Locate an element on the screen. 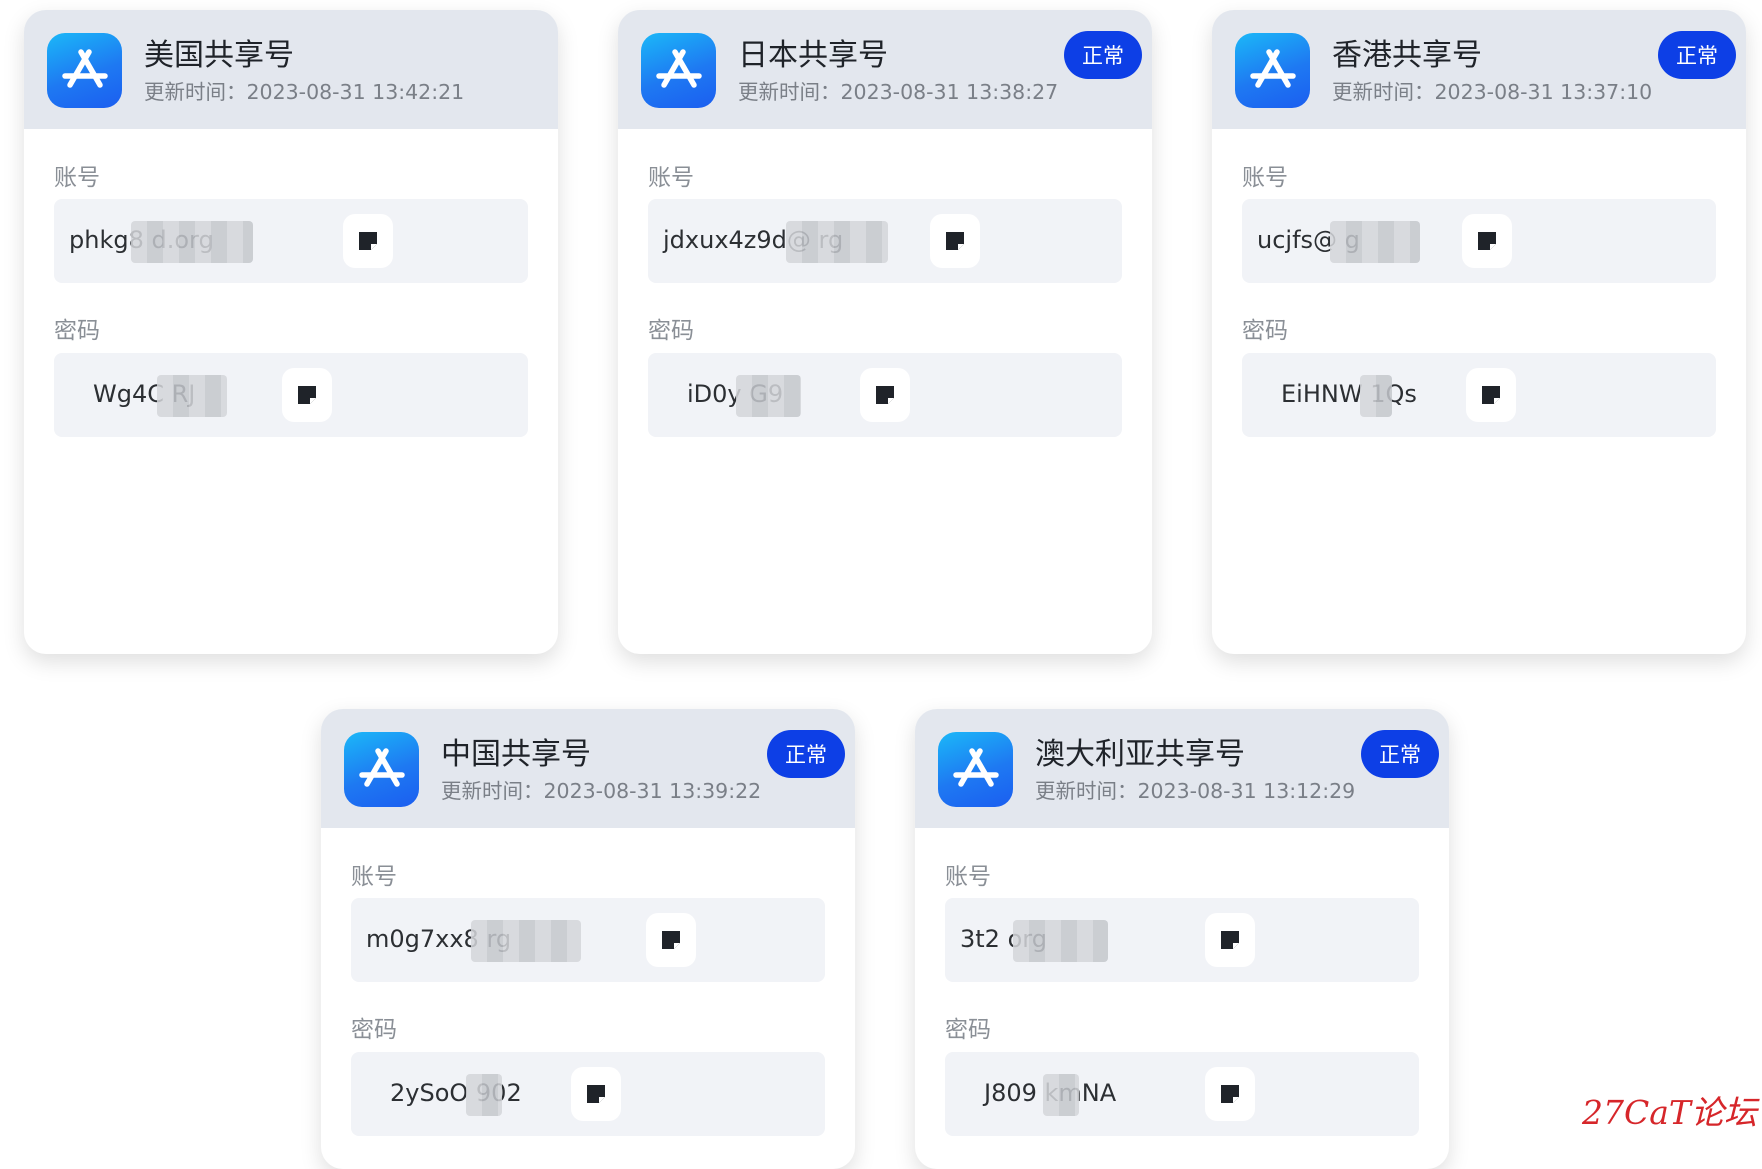 Image resolution: width=1762 pixels, height=1169 pixels. account-field: jdxux4z9d@ rg is located at coordinates (885, 241).